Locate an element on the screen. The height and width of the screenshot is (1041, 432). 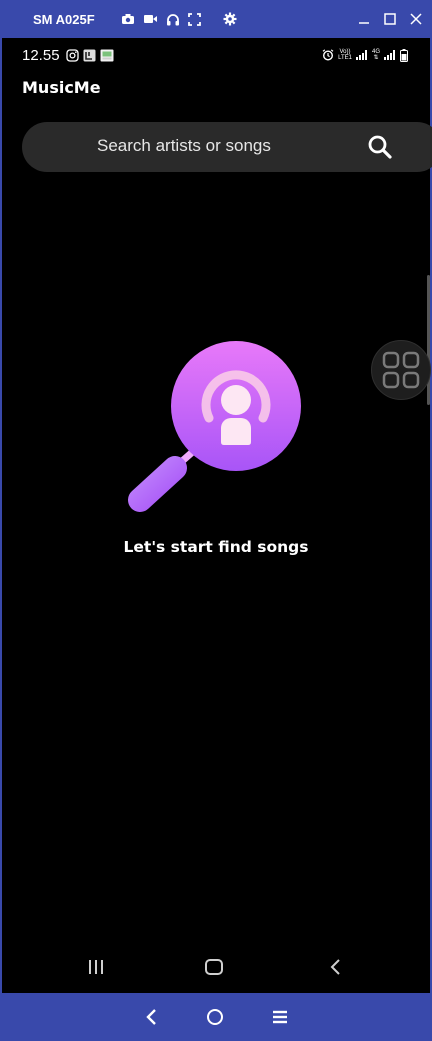
video-icon is located at coordinates (150, 19).